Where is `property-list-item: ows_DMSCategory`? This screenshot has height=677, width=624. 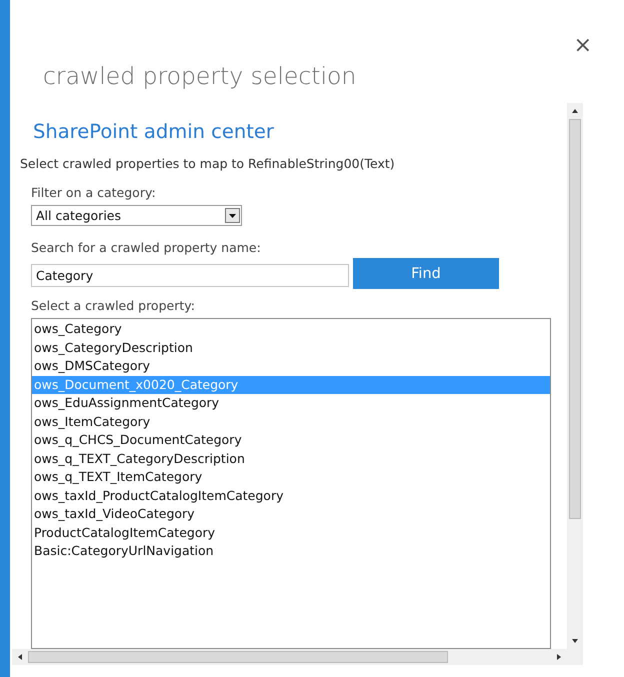
property-list-item: ows_DMSCategory is located at coordinates (291, 366).